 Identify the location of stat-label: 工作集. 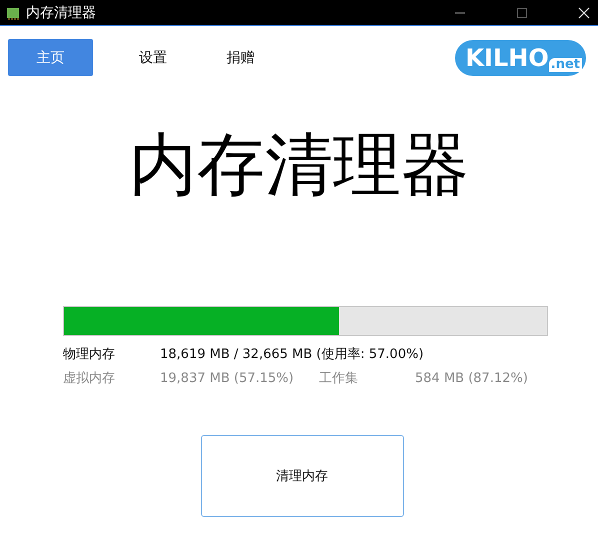
(339, 379).